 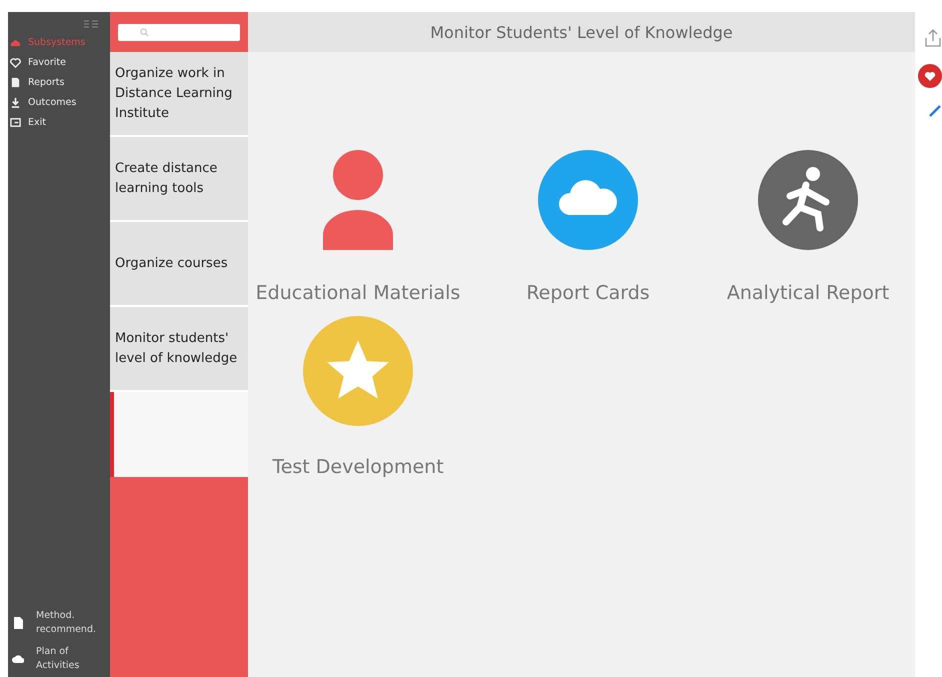 What do you see at coordinates (581, 32) in the screenshot?
I see `page-title: Monitor Students' Level of Knowledge` at bounding box center [581, 32].